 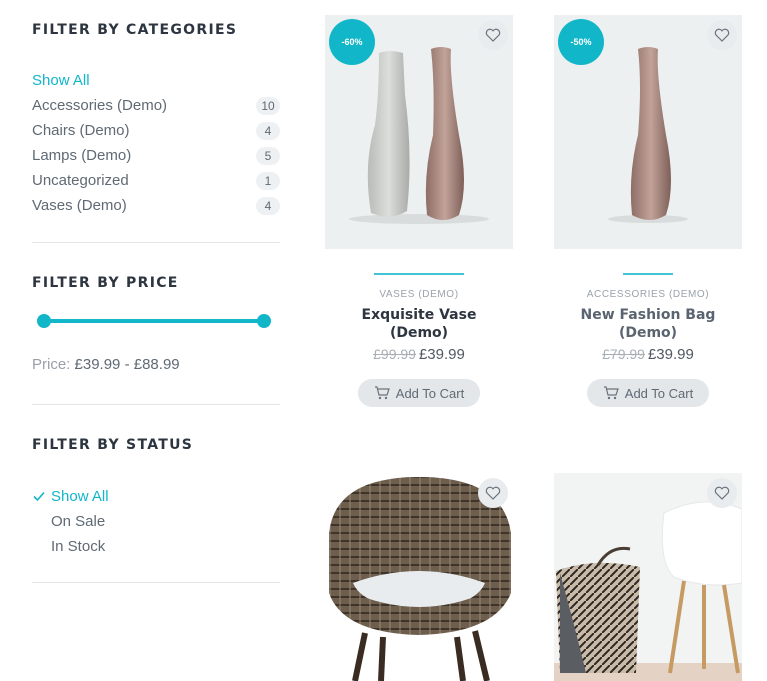 What do you see at coordinates (648, 315) in the screenshot?
I see `product-title-line1: New Fashion Bag` at bounding box center [648, 315].